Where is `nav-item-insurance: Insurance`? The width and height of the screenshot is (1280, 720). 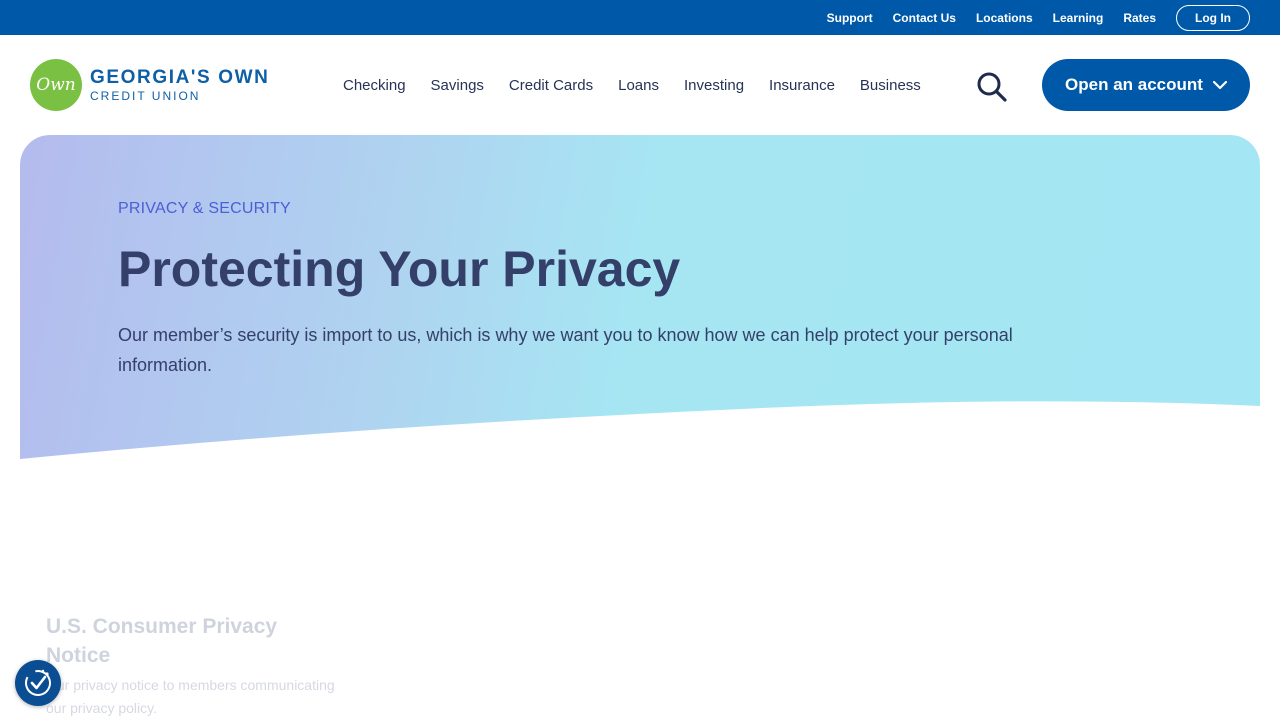 nav-item-insurance: Insurance is located at coordinates (802, 85).